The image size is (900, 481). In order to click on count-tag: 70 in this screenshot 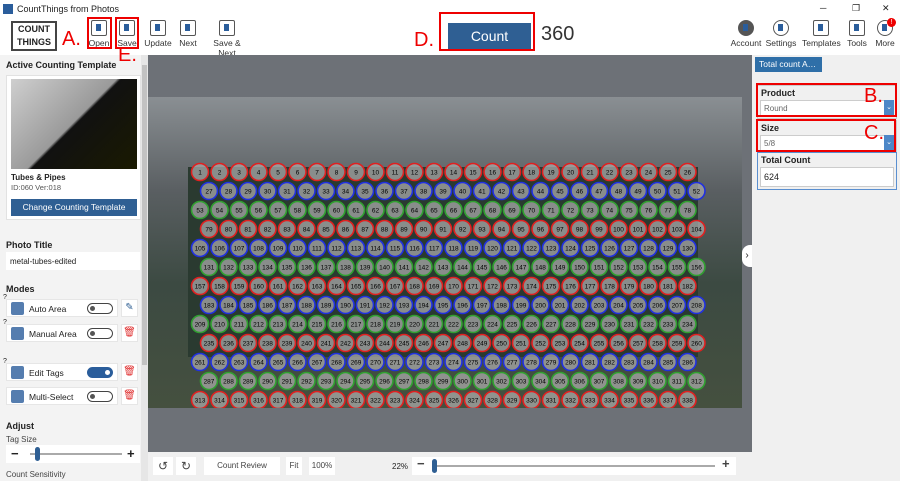, I will do `click(531, 210)`.